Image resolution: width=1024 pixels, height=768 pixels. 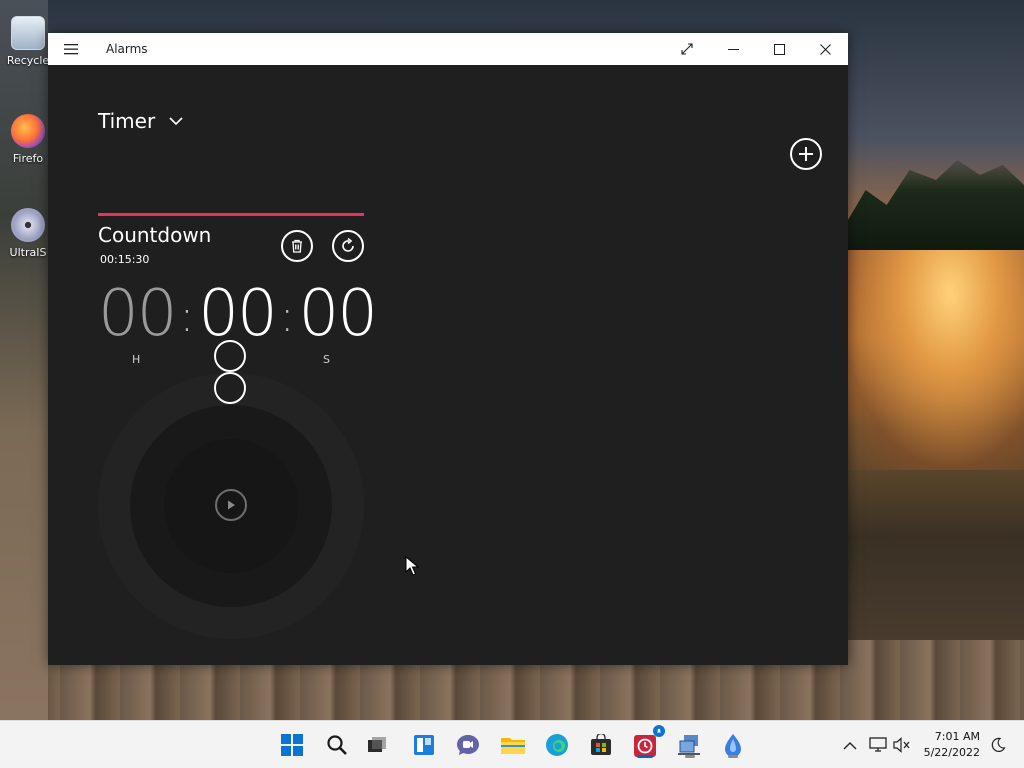 I want to click on notification-badge-icon, so click(x=659, y=731).